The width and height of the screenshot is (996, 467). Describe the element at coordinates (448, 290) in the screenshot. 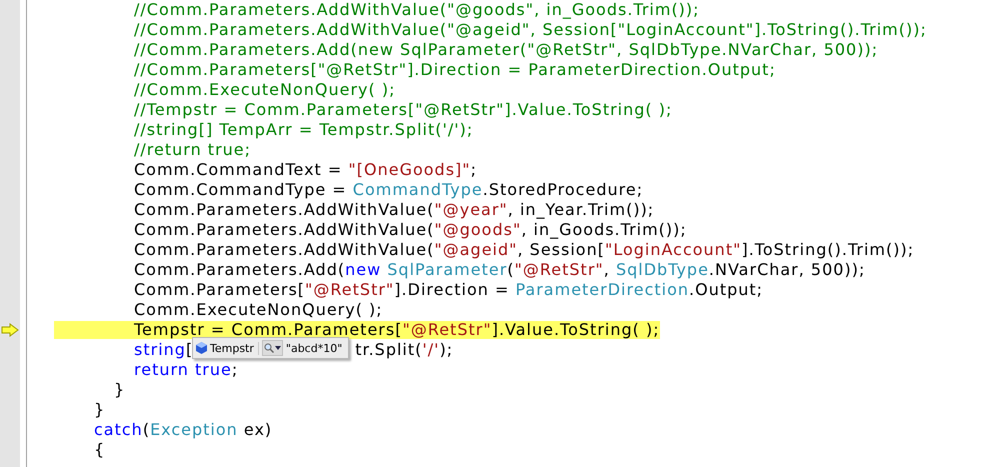

I see `code-line: Comm.Parameters["@RetStr"].Direction = ParameterDirection.Output;` at that location.